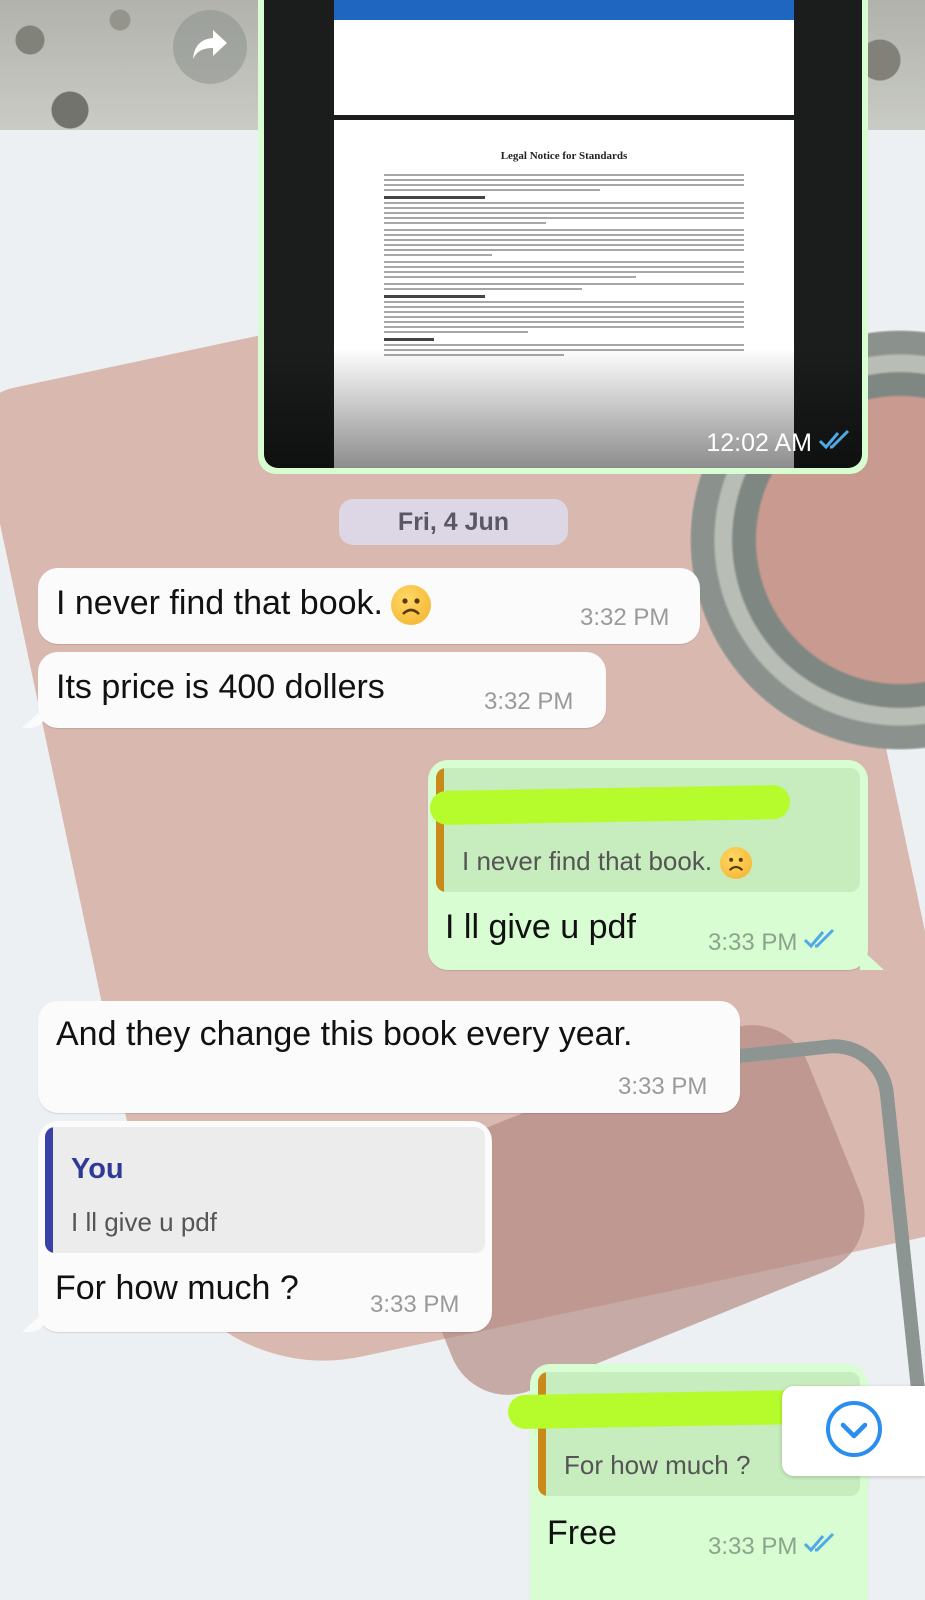 The width and height of the screenshot is (925, 1600). Describe the element at coordinates (97, 1169) in the screenshot. I see `quoted-author: You` at that location.